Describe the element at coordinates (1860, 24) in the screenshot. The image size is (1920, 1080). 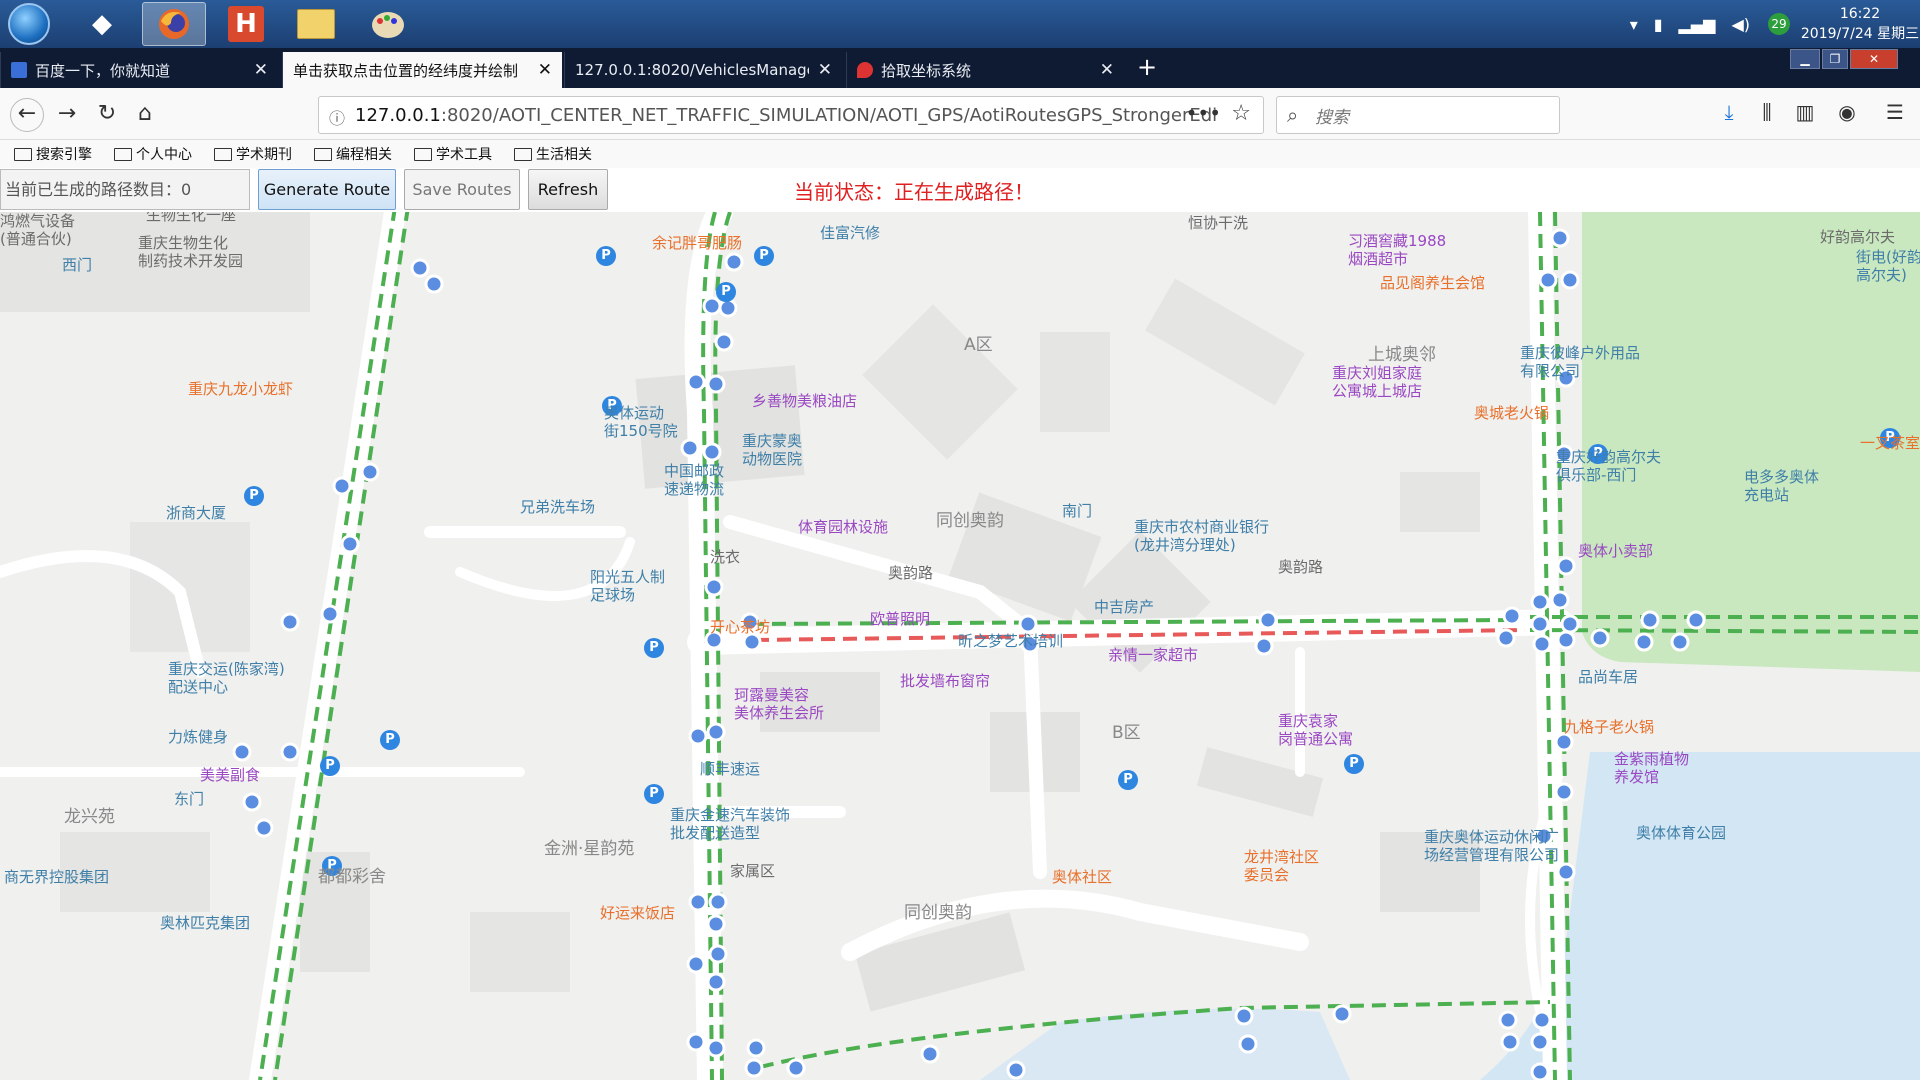
I see `clock: 16:22 2019/7/24 星期三` at that location.